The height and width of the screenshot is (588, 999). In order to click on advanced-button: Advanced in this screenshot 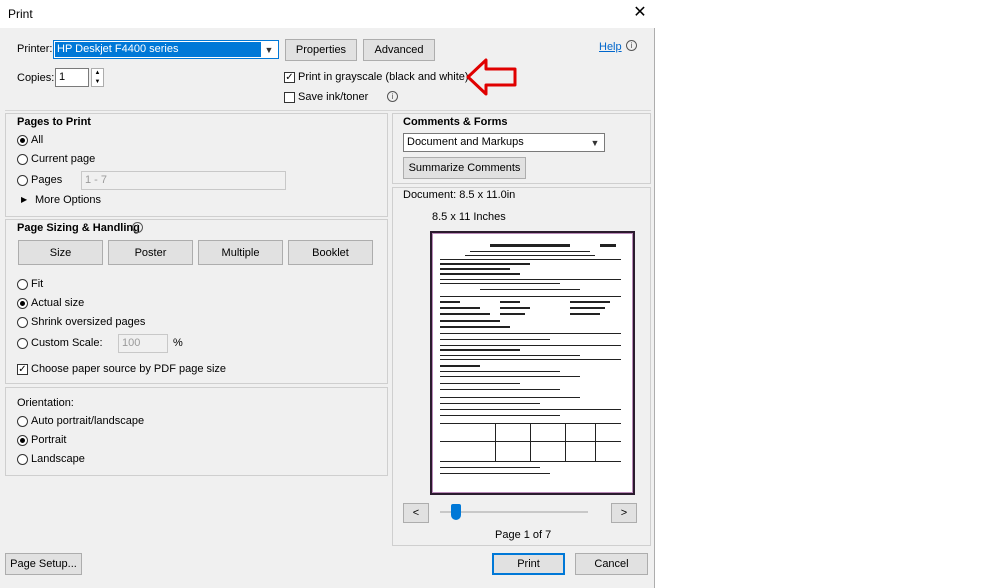, I will do `click(399, 50)`.